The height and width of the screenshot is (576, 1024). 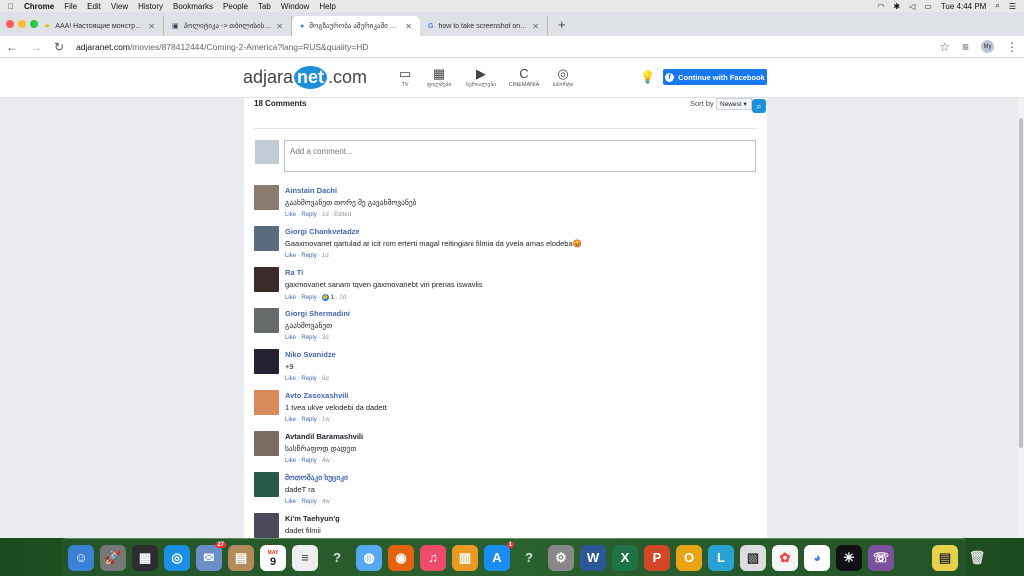 What do you see at coordinates (945, 557) in the screenshot?
I see `downloads-stack-icon: ▤` at bounding box center [945, 557].